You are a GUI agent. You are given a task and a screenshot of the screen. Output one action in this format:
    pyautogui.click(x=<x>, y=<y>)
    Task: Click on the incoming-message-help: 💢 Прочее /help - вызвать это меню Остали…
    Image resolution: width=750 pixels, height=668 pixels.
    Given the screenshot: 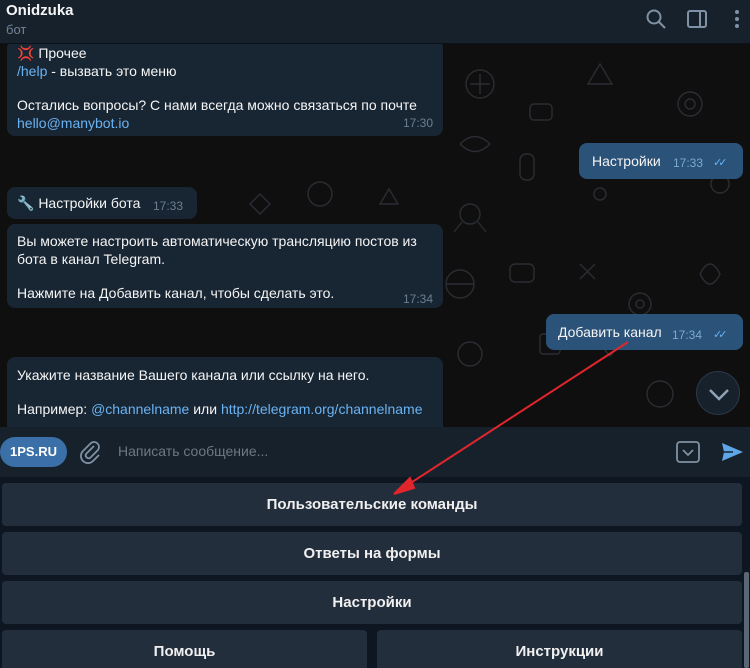 What is the action you would take?
    pyautogui.click(x=225, y=90)
    